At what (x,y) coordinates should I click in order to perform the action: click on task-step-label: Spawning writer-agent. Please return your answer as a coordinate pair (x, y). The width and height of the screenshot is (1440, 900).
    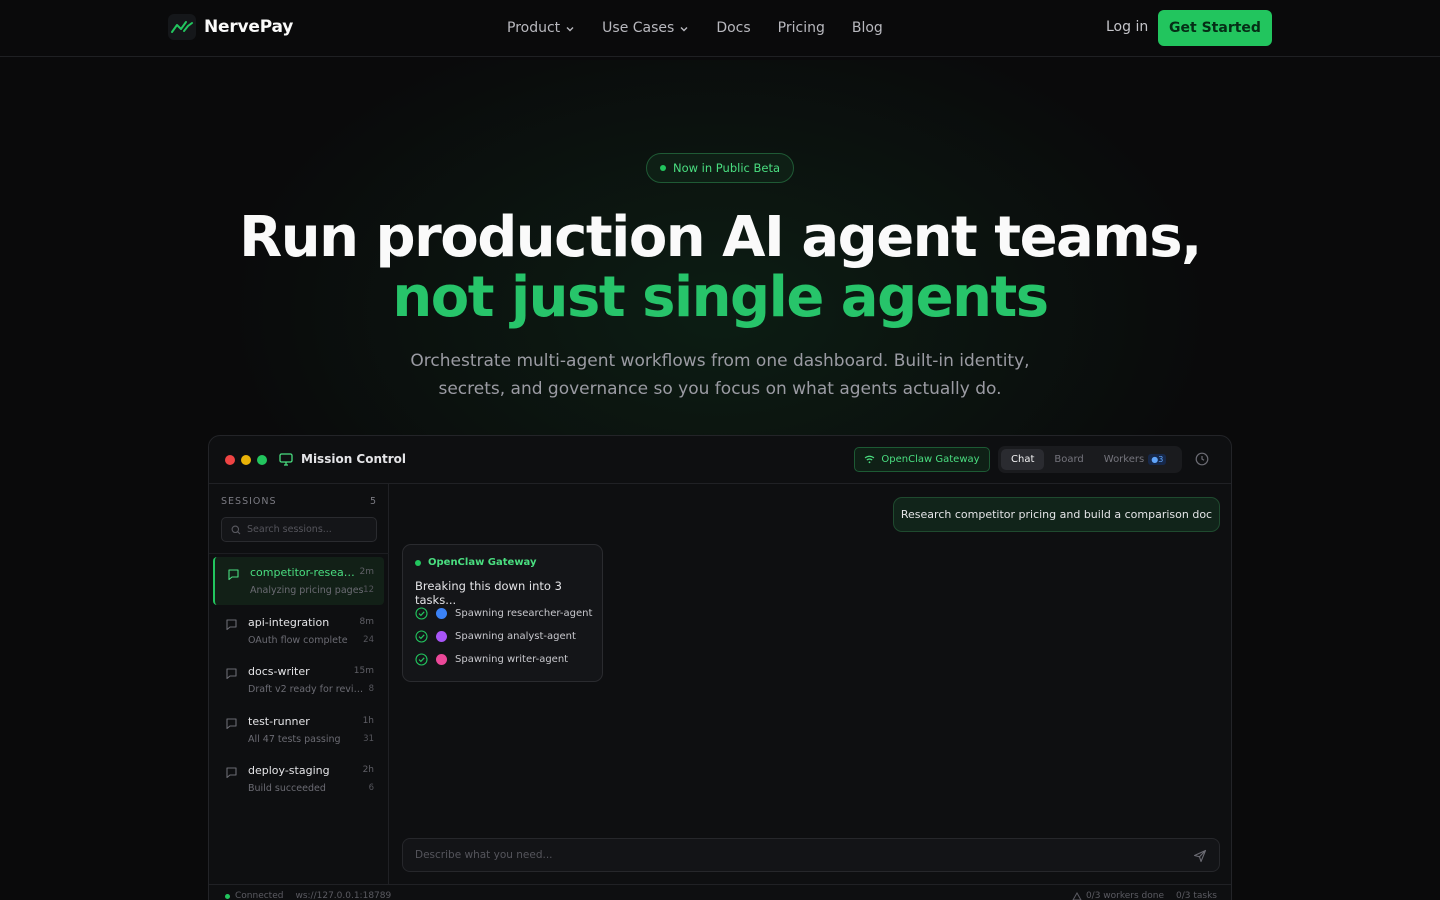
    Looking at the image, I should click on (512, 659).